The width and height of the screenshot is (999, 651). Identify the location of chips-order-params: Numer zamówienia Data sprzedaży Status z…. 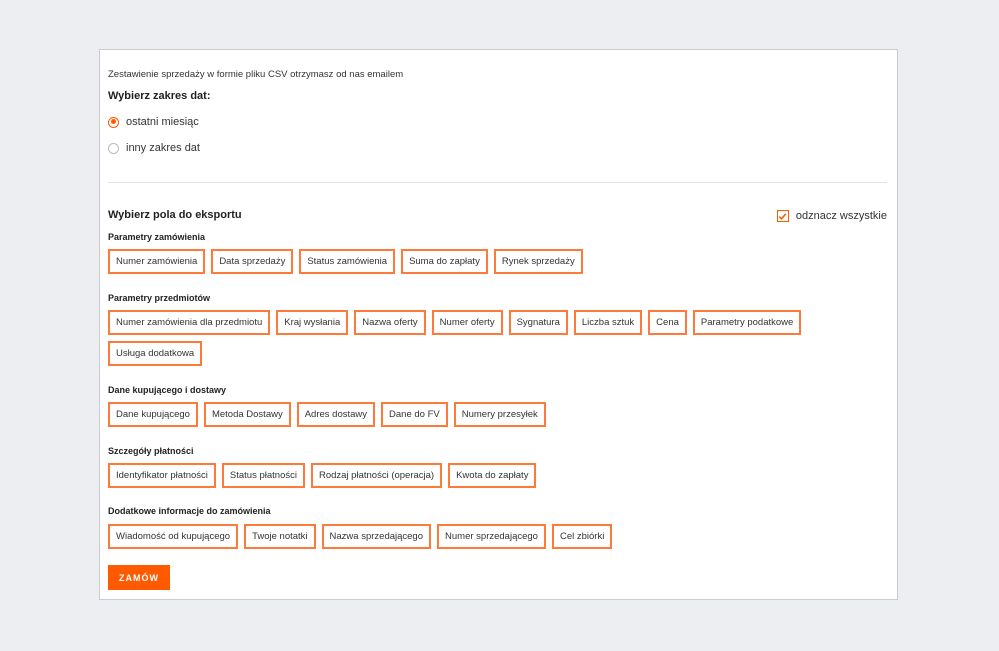
(468, 261).